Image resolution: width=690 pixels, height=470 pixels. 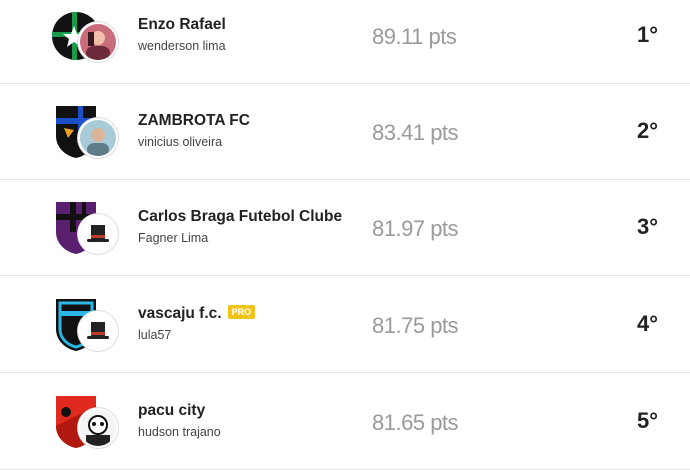 What do you see at coordinates (197, 314) in the screenshot?
I see `team-name: vascaju f.c. PRO` at bounding box center [197, 314].